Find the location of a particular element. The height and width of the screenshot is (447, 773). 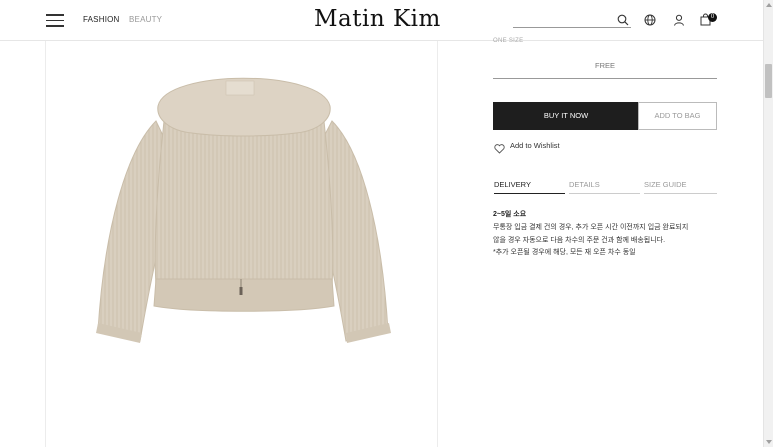

delivery-text-line: 무통장 입금 결제 건의 경우, 추가 오픈 시간 이전까지 입금 완료되지 is located at coordinates (591, 227).